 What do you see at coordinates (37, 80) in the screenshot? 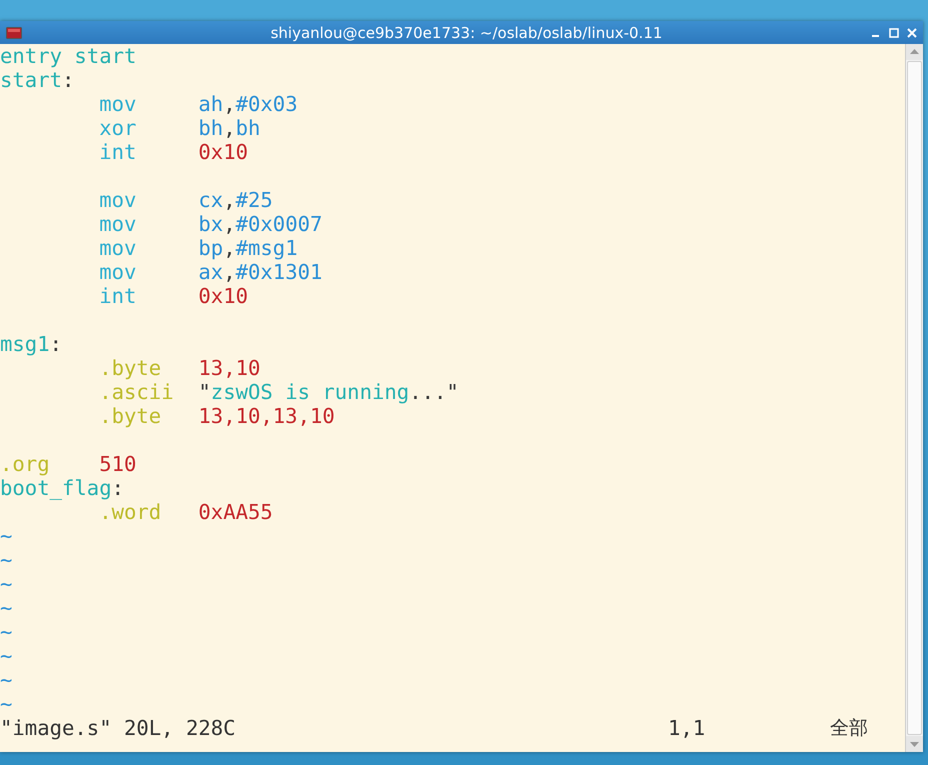
I see `code-line: start:` at bounding box center [37, 80].